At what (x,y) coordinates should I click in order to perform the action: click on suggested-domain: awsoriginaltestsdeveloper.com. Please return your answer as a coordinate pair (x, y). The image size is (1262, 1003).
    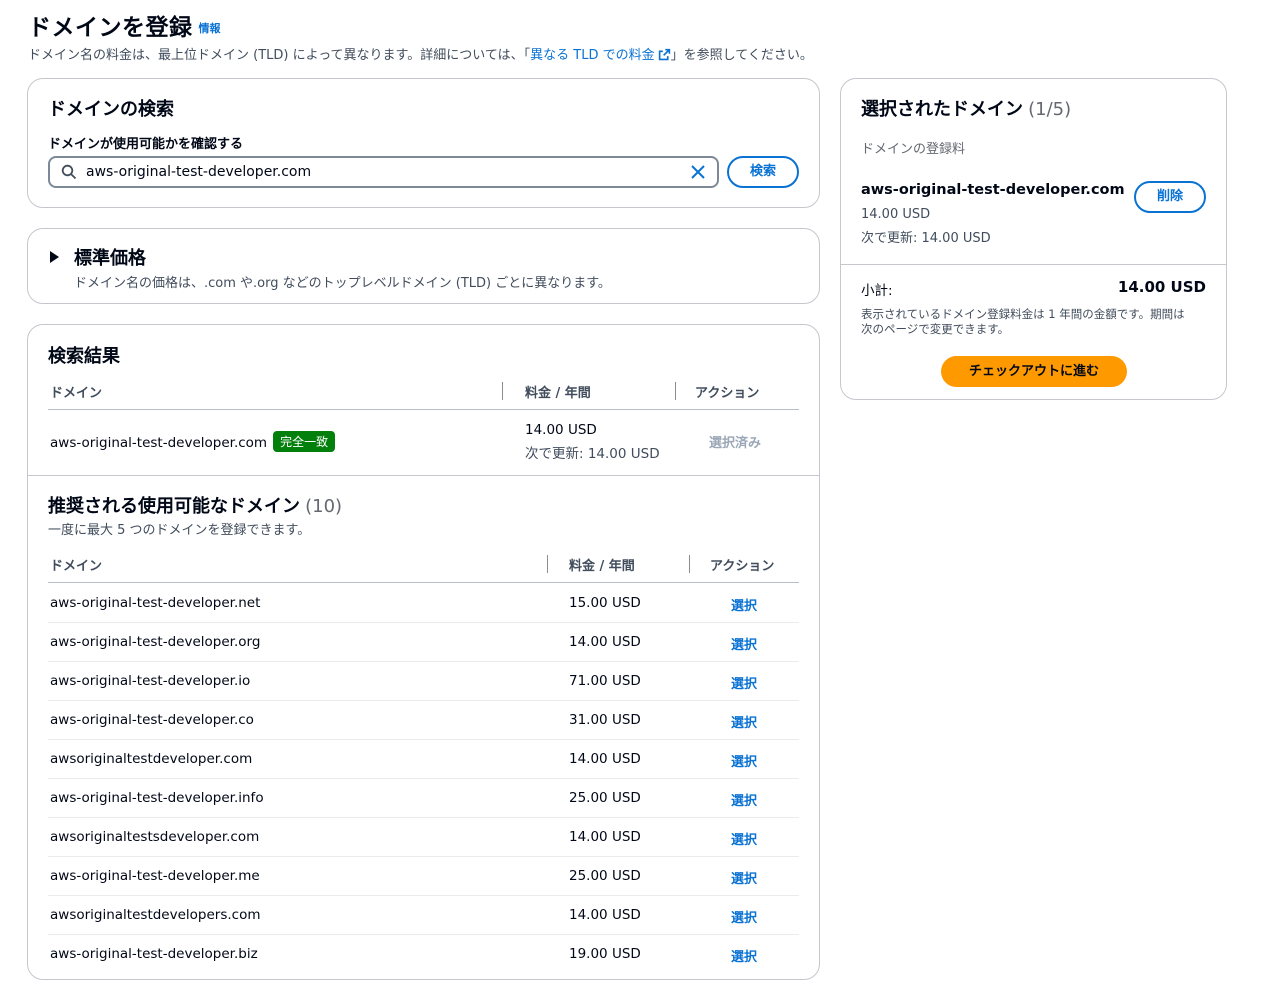
    Looking at the image, I should click on (155, 837).